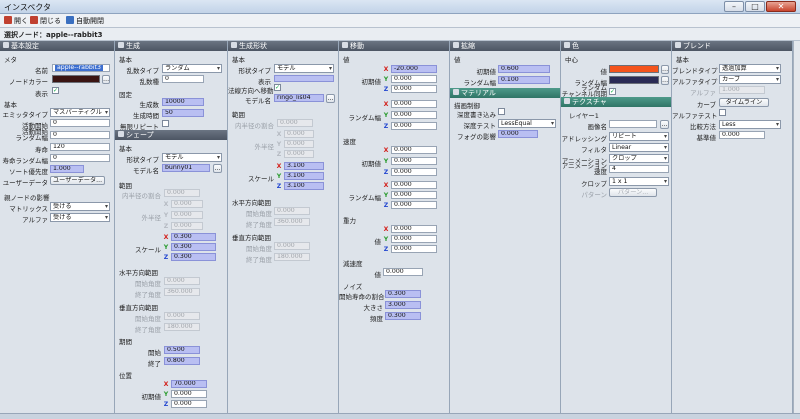 The image size is (800, 419). Describe the element at coordinates (414, 249) in the screenshot. I see `gravity-z-field: 0.000` at that location.